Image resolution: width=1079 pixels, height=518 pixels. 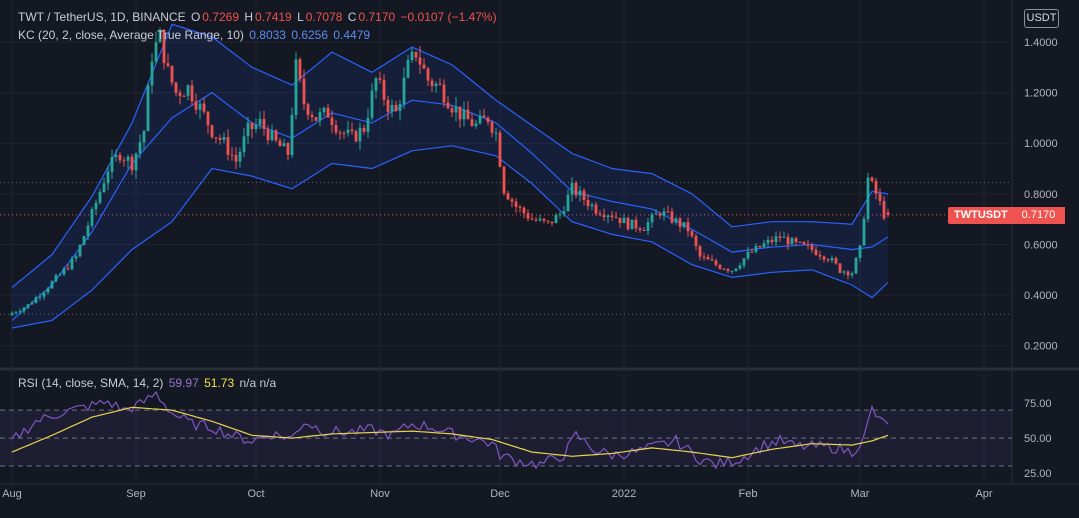 What do you see at coordinates (1041, 144) in the screenshot?
I see `price-tick-label: 1.0000` at bounding box center [1041, 144].